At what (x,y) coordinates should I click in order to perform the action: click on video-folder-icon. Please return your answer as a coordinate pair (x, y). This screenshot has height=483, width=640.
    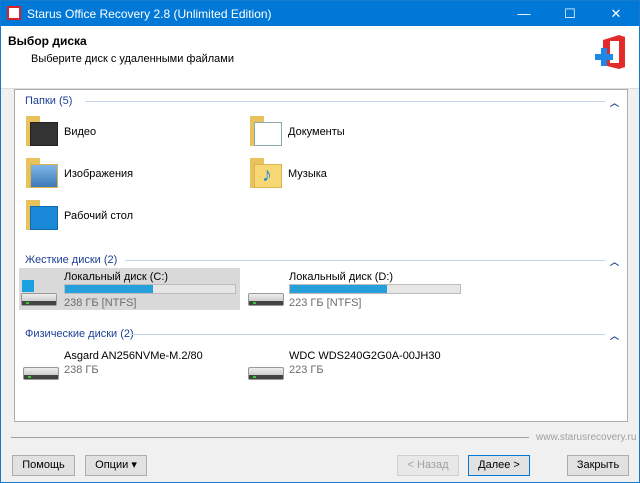
    Looking at the image, I should click on (42, 131).